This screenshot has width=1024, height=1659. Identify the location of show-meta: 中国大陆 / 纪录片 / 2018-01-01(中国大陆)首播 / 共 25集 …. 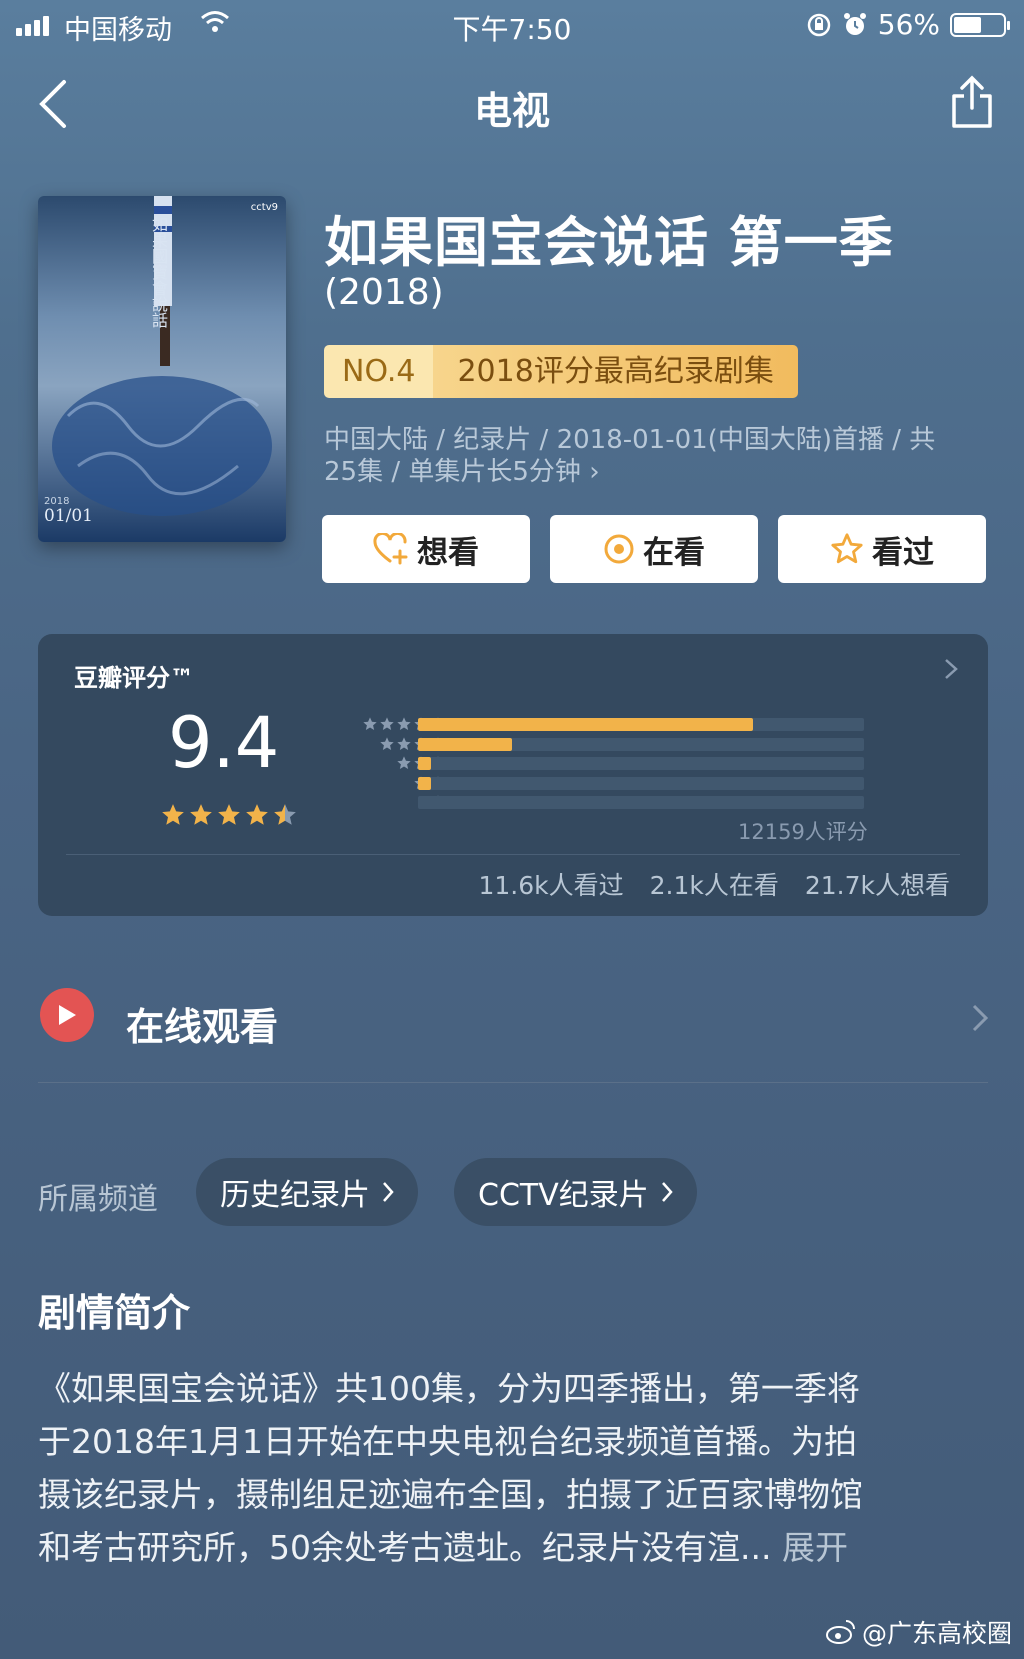
(644, 456).